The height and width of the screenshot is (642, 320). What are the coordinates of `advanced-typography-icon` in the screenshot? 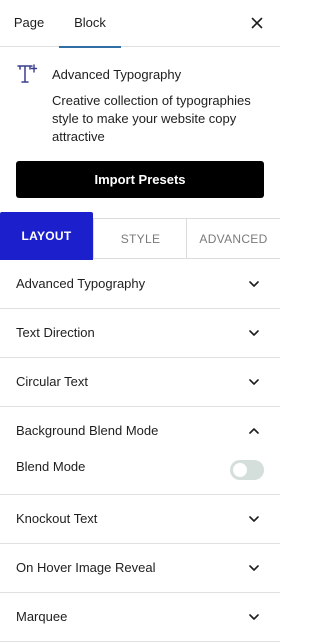 It's located at (28, 74).